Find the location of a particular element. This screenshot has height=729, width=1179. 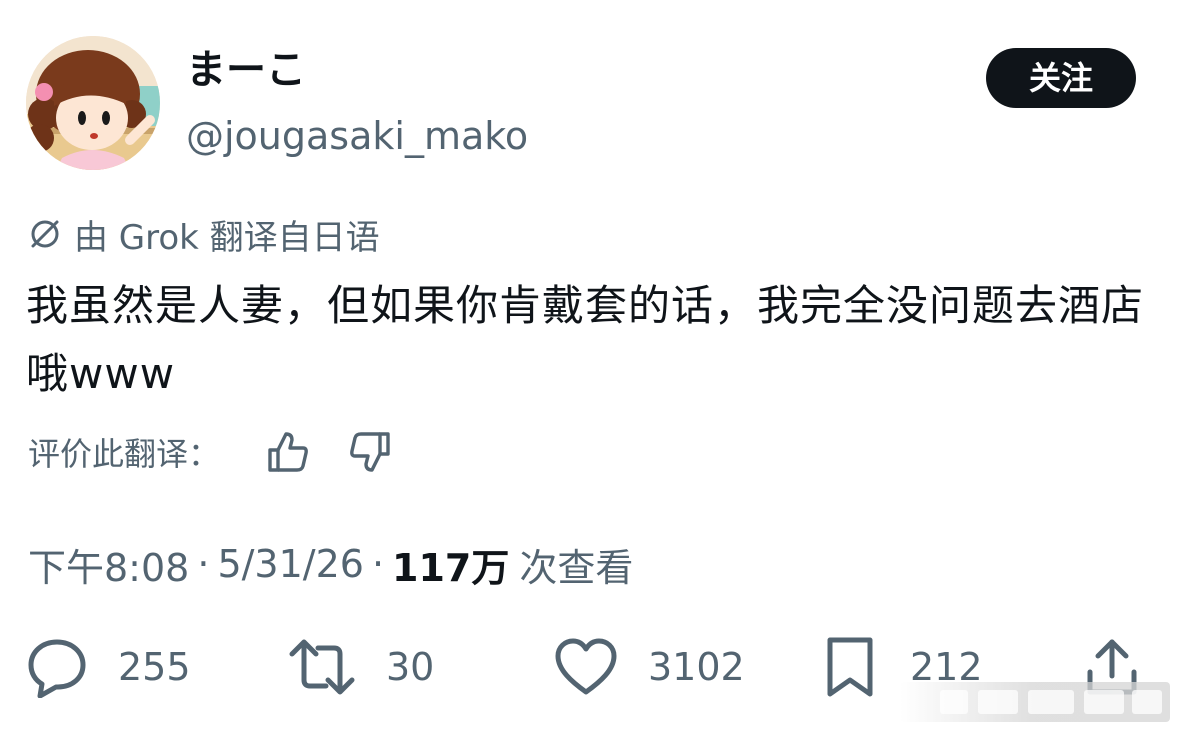

retweet-icon is located at coordinates (322, 667).